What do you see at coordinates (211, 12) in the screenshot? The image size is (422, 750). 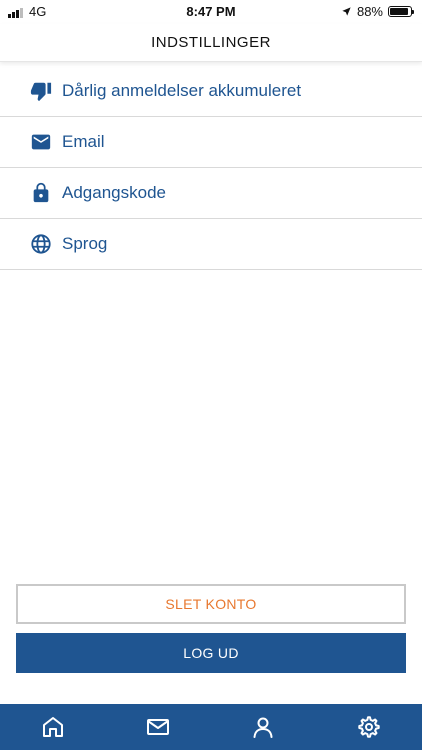 I see `status-bar: 4G 8:47 PM 88%` at bounding box center [211, 12].